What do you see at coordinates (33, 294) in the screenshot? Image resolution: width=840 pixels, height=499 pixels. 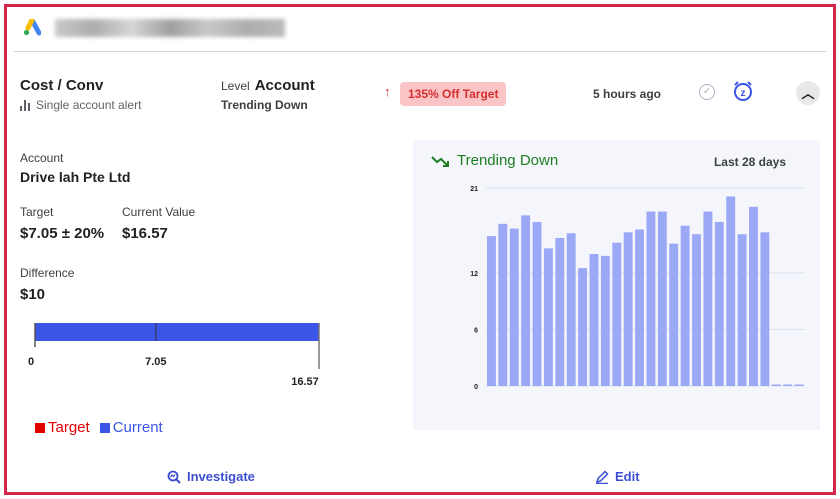 I see `difference-value: $10` at bounding box center [33, 294].